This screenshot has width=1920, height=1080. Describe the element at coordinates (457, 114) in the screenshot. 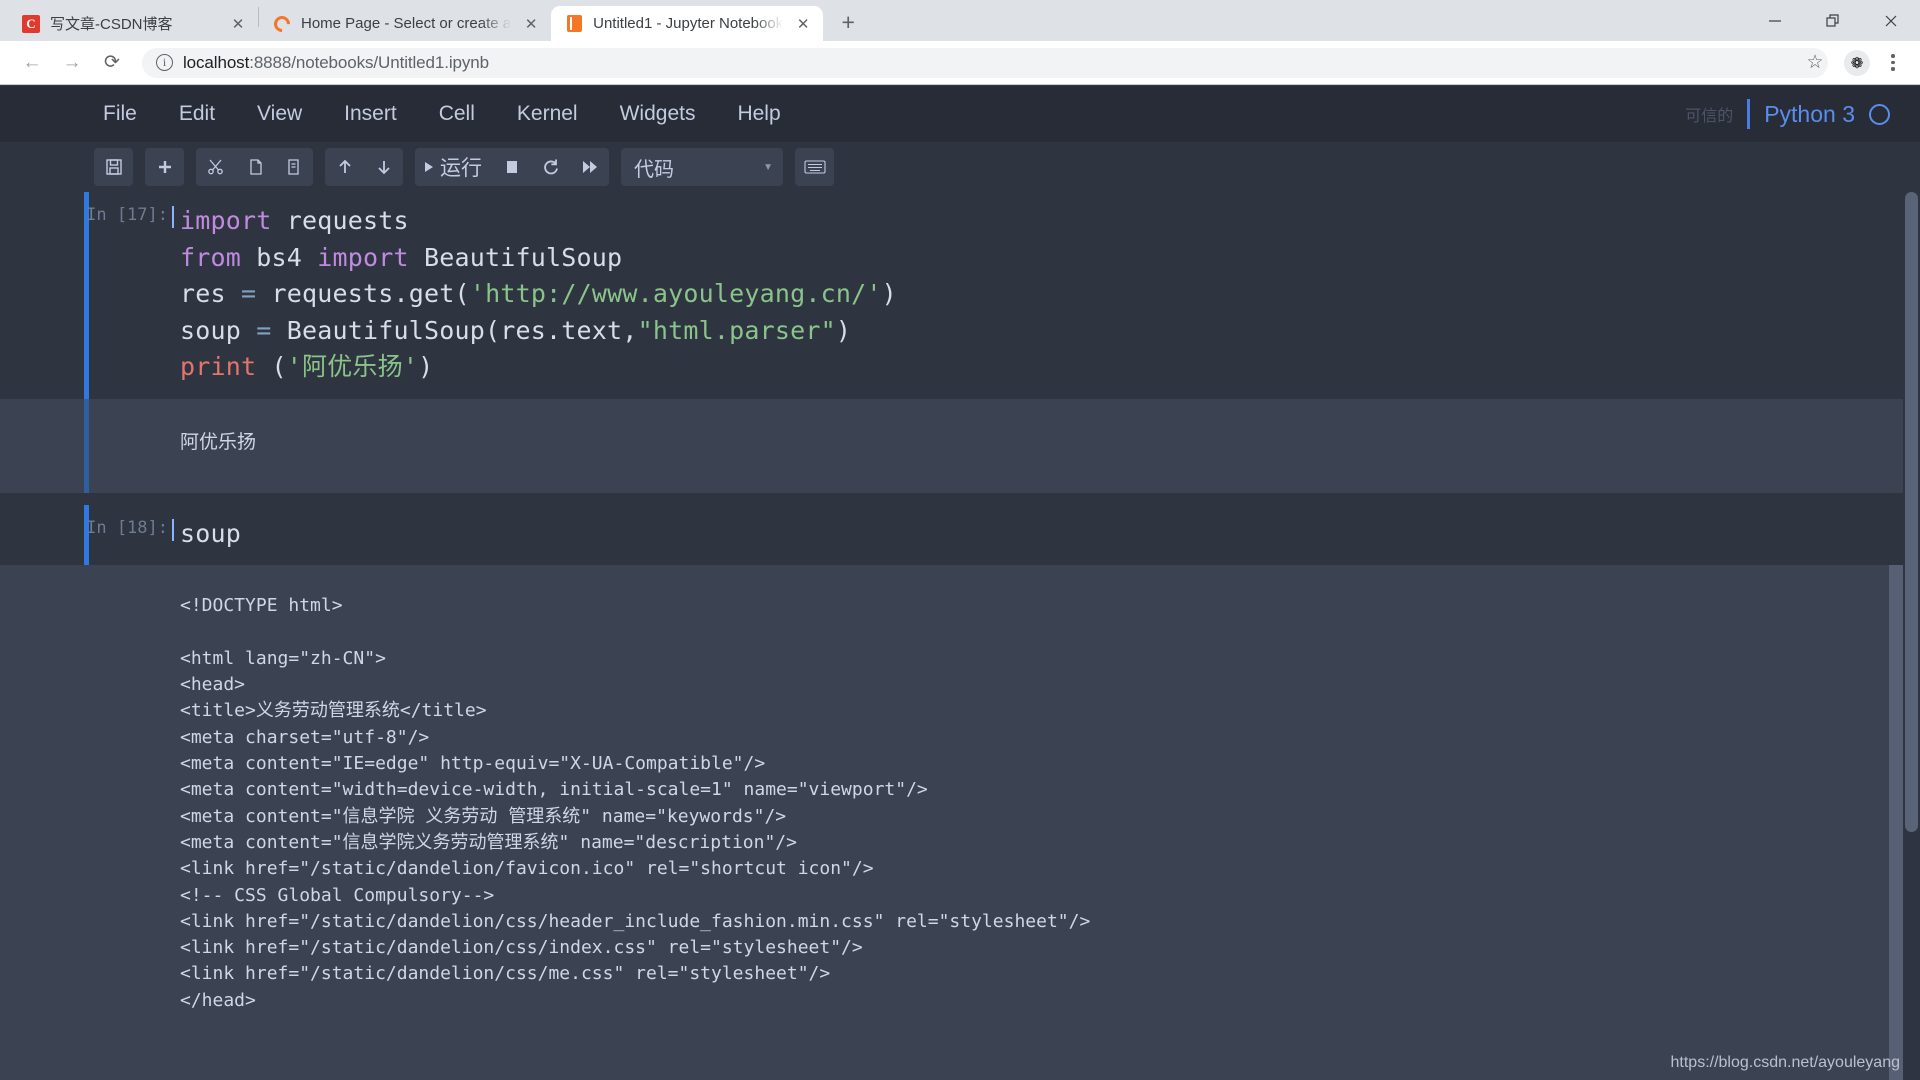

I see `menu-cell: Cell` at that location.